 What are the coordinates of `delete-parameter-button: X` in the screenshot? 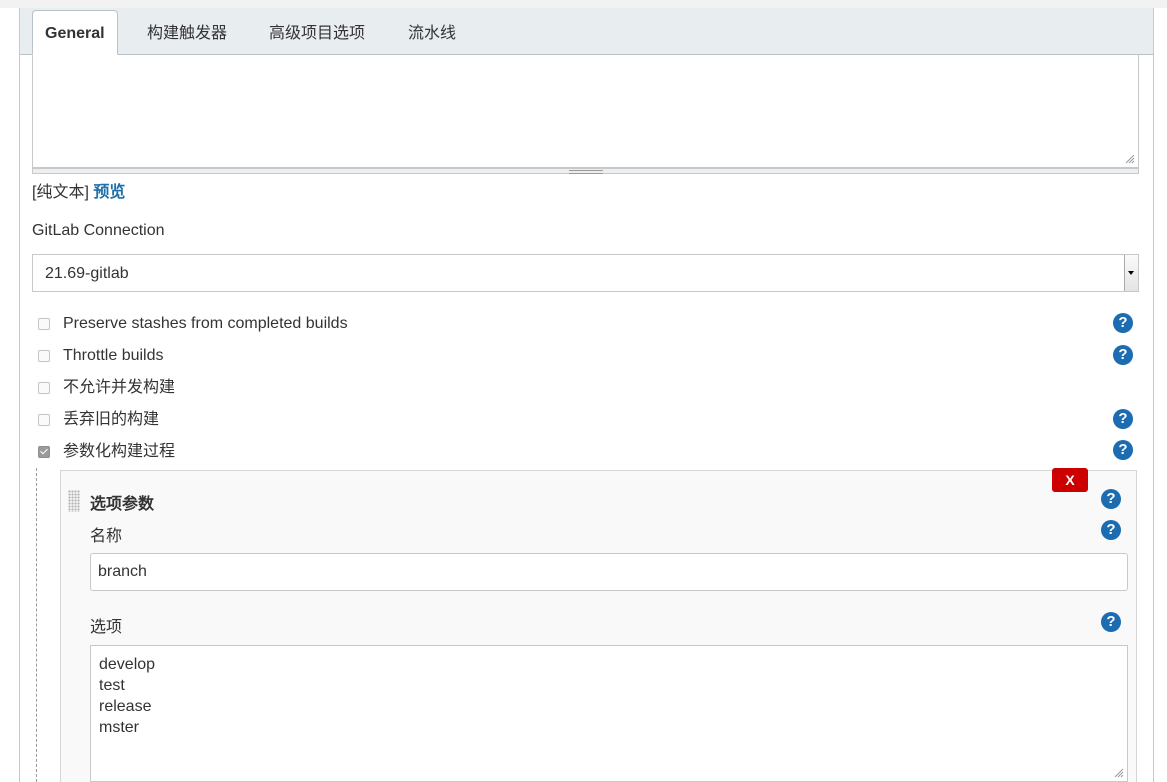 It's located at (1070, 480).